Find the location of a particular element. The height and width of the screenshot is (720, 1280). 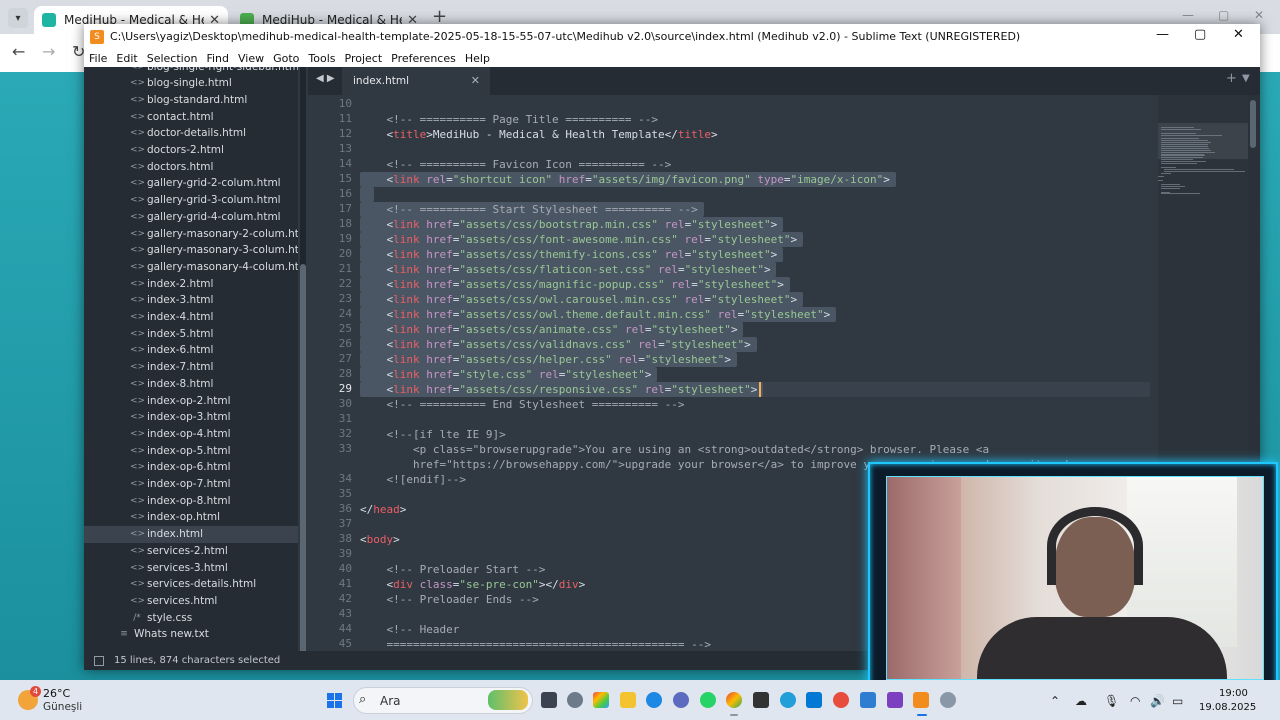

code-line: <![endif]--> is located at coordinates (412, 479).